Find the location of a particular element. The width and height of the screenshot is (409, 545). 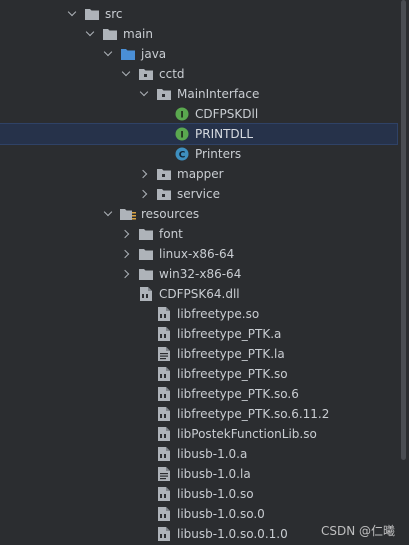

tree-item-label: Printers is located at coordinates (218, 154).